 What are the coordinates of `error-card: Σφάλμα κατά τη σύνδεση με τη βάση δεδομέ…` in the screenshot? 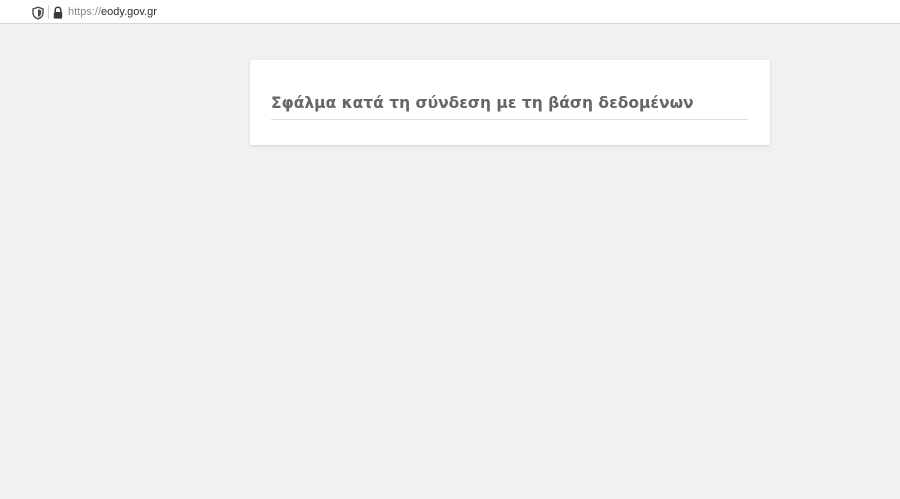 It's located at (510, 102).